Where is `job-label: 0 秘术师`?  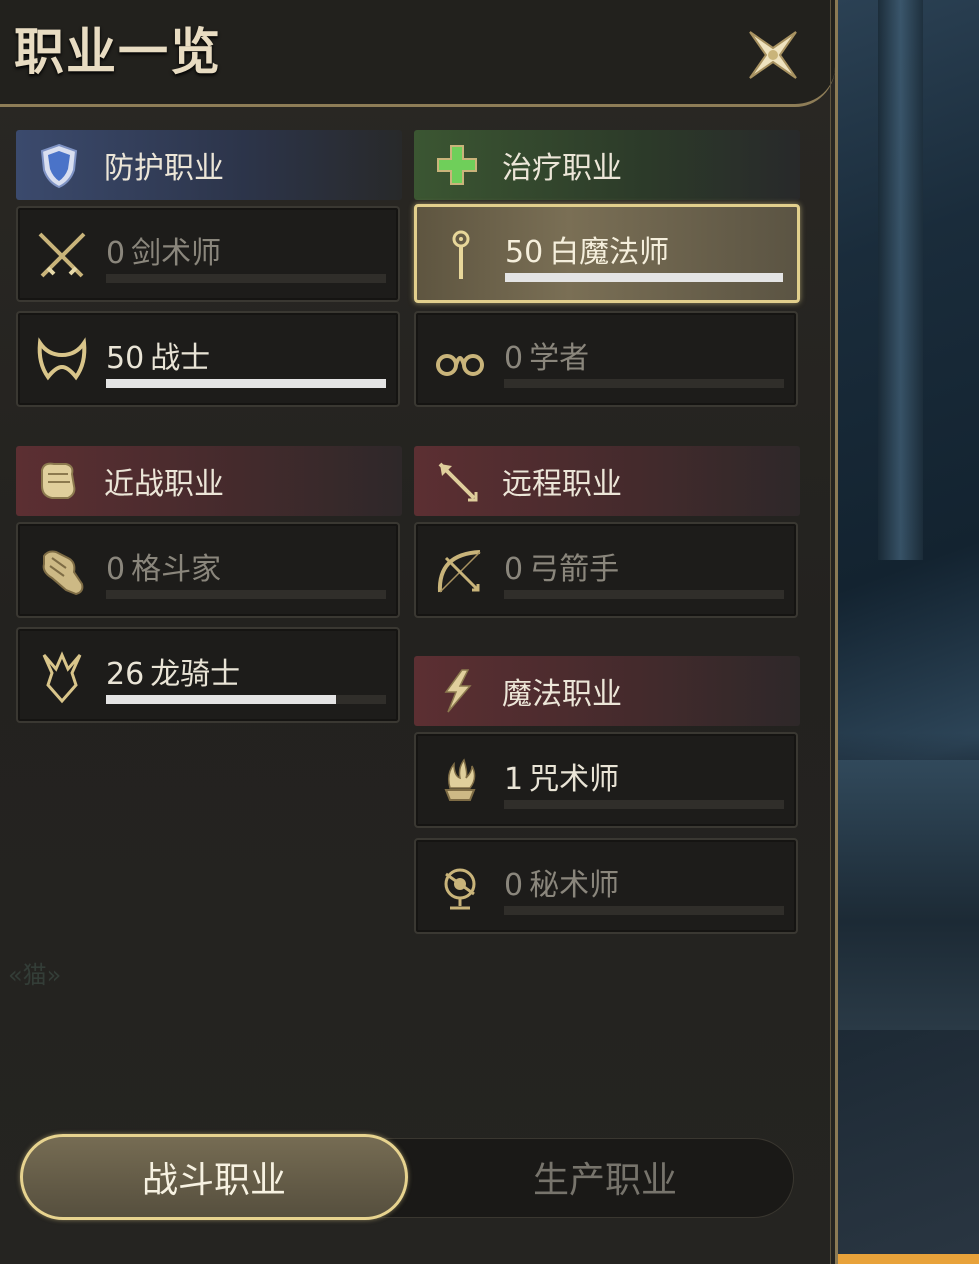 job-label: 0 秘术师 is located at coordinates (562, 885).